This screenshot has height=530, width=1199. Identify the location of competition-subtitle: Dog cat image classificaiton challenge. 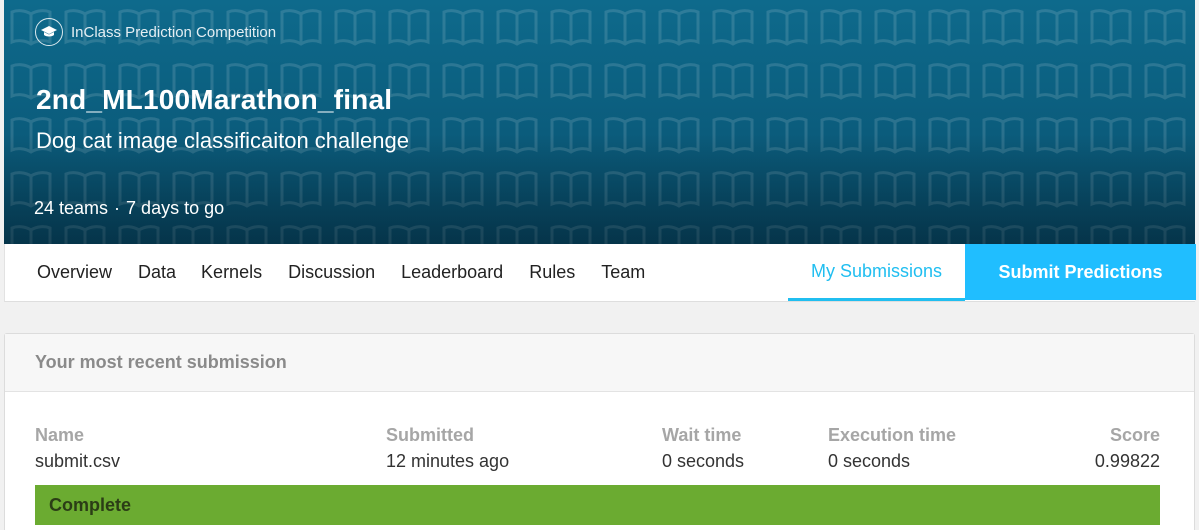
(222, 140).